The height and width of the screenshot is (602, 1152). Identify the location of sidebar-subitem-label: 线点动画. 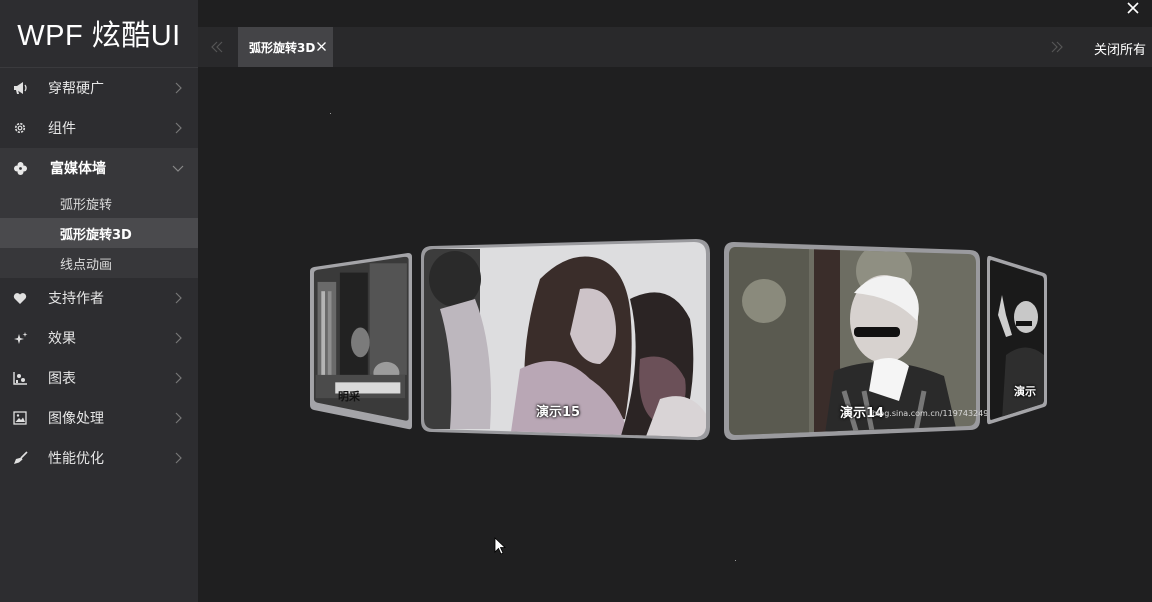
(86, 265).